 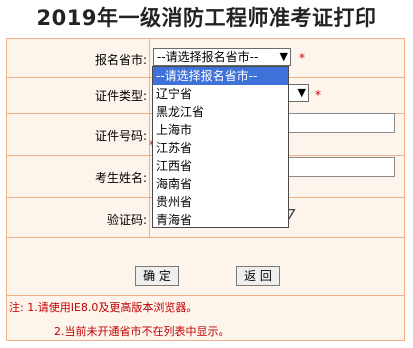 What do you see at coordinates (258, 276) in the screenshot?
I see `back-button: 返 回` at bounding box center [258, 276].